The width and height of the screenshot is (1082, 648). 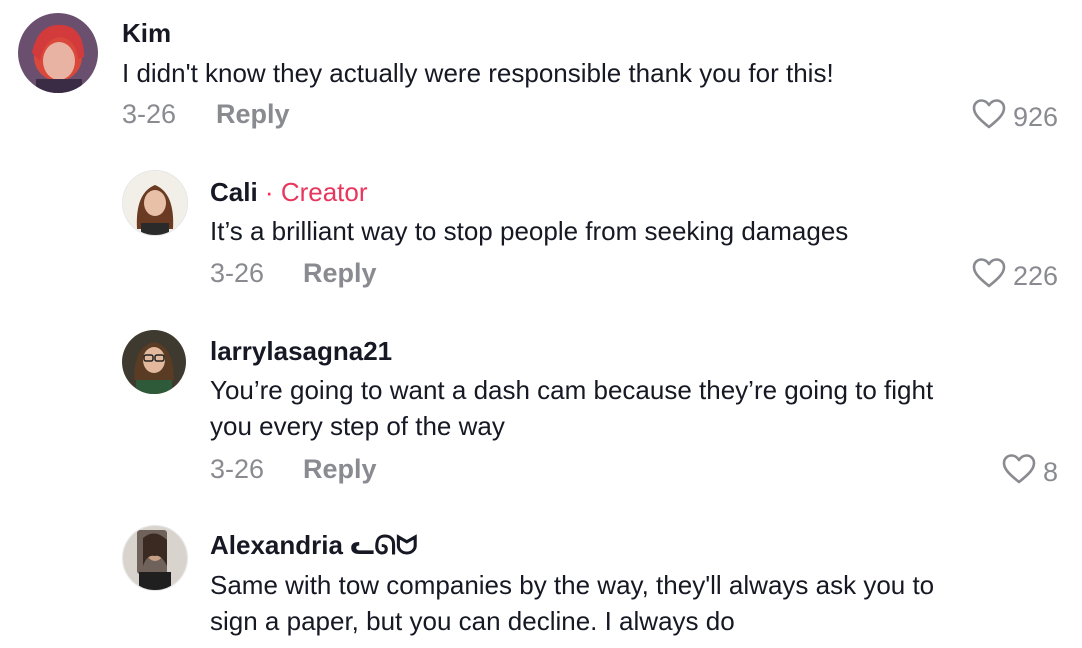 I want to click on comment-username: Cali · Creator, so click(x=289, y=192).